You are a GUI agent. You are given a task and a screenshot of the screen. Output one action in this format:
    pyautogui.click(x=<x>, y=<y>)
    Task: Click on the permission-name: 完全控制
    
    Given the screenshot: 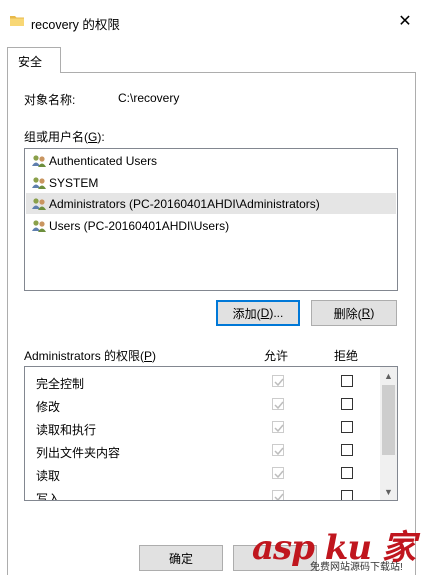 What is the action you would take?
    pyautogui.click(x=60, y=384)
    